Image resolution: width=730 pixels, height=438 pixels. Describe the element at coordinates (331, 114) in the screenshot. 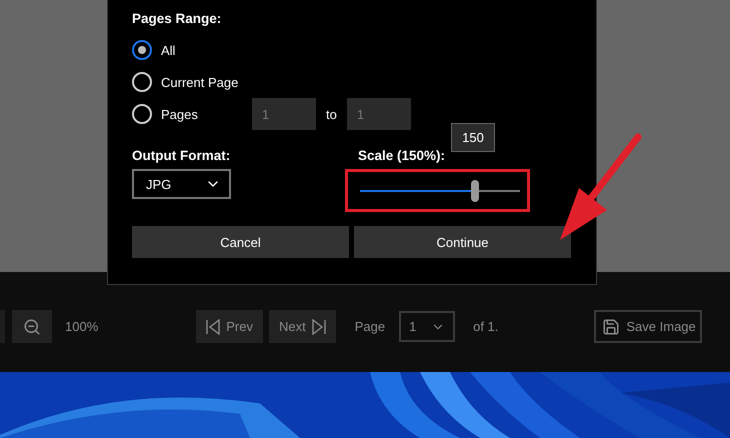

I see `to-label: to` at that location.